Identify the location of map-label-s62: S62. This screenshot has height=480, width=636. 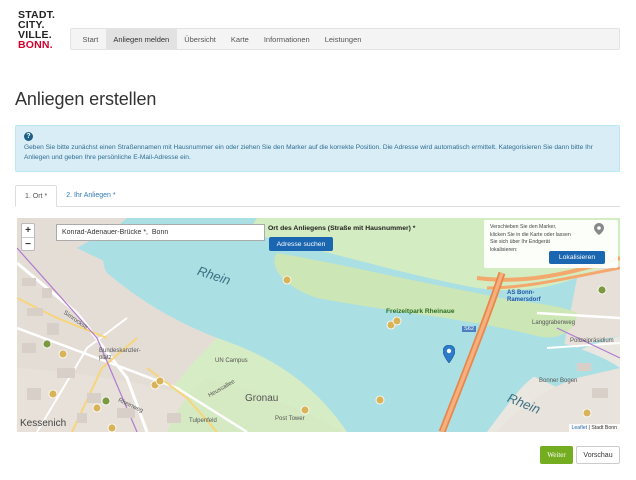
(469, 329).